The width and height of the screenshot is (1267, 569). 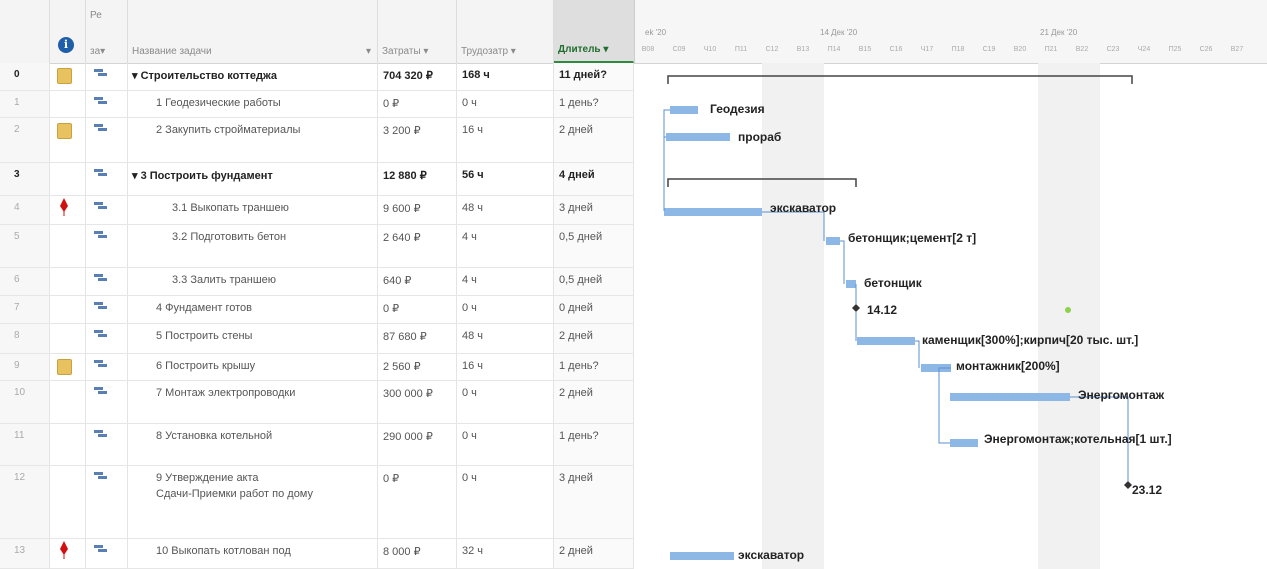 What do you see at coordinates (25, 210) in the screenshot?
I see `row-id: 4` at bounding box center [25, 210].